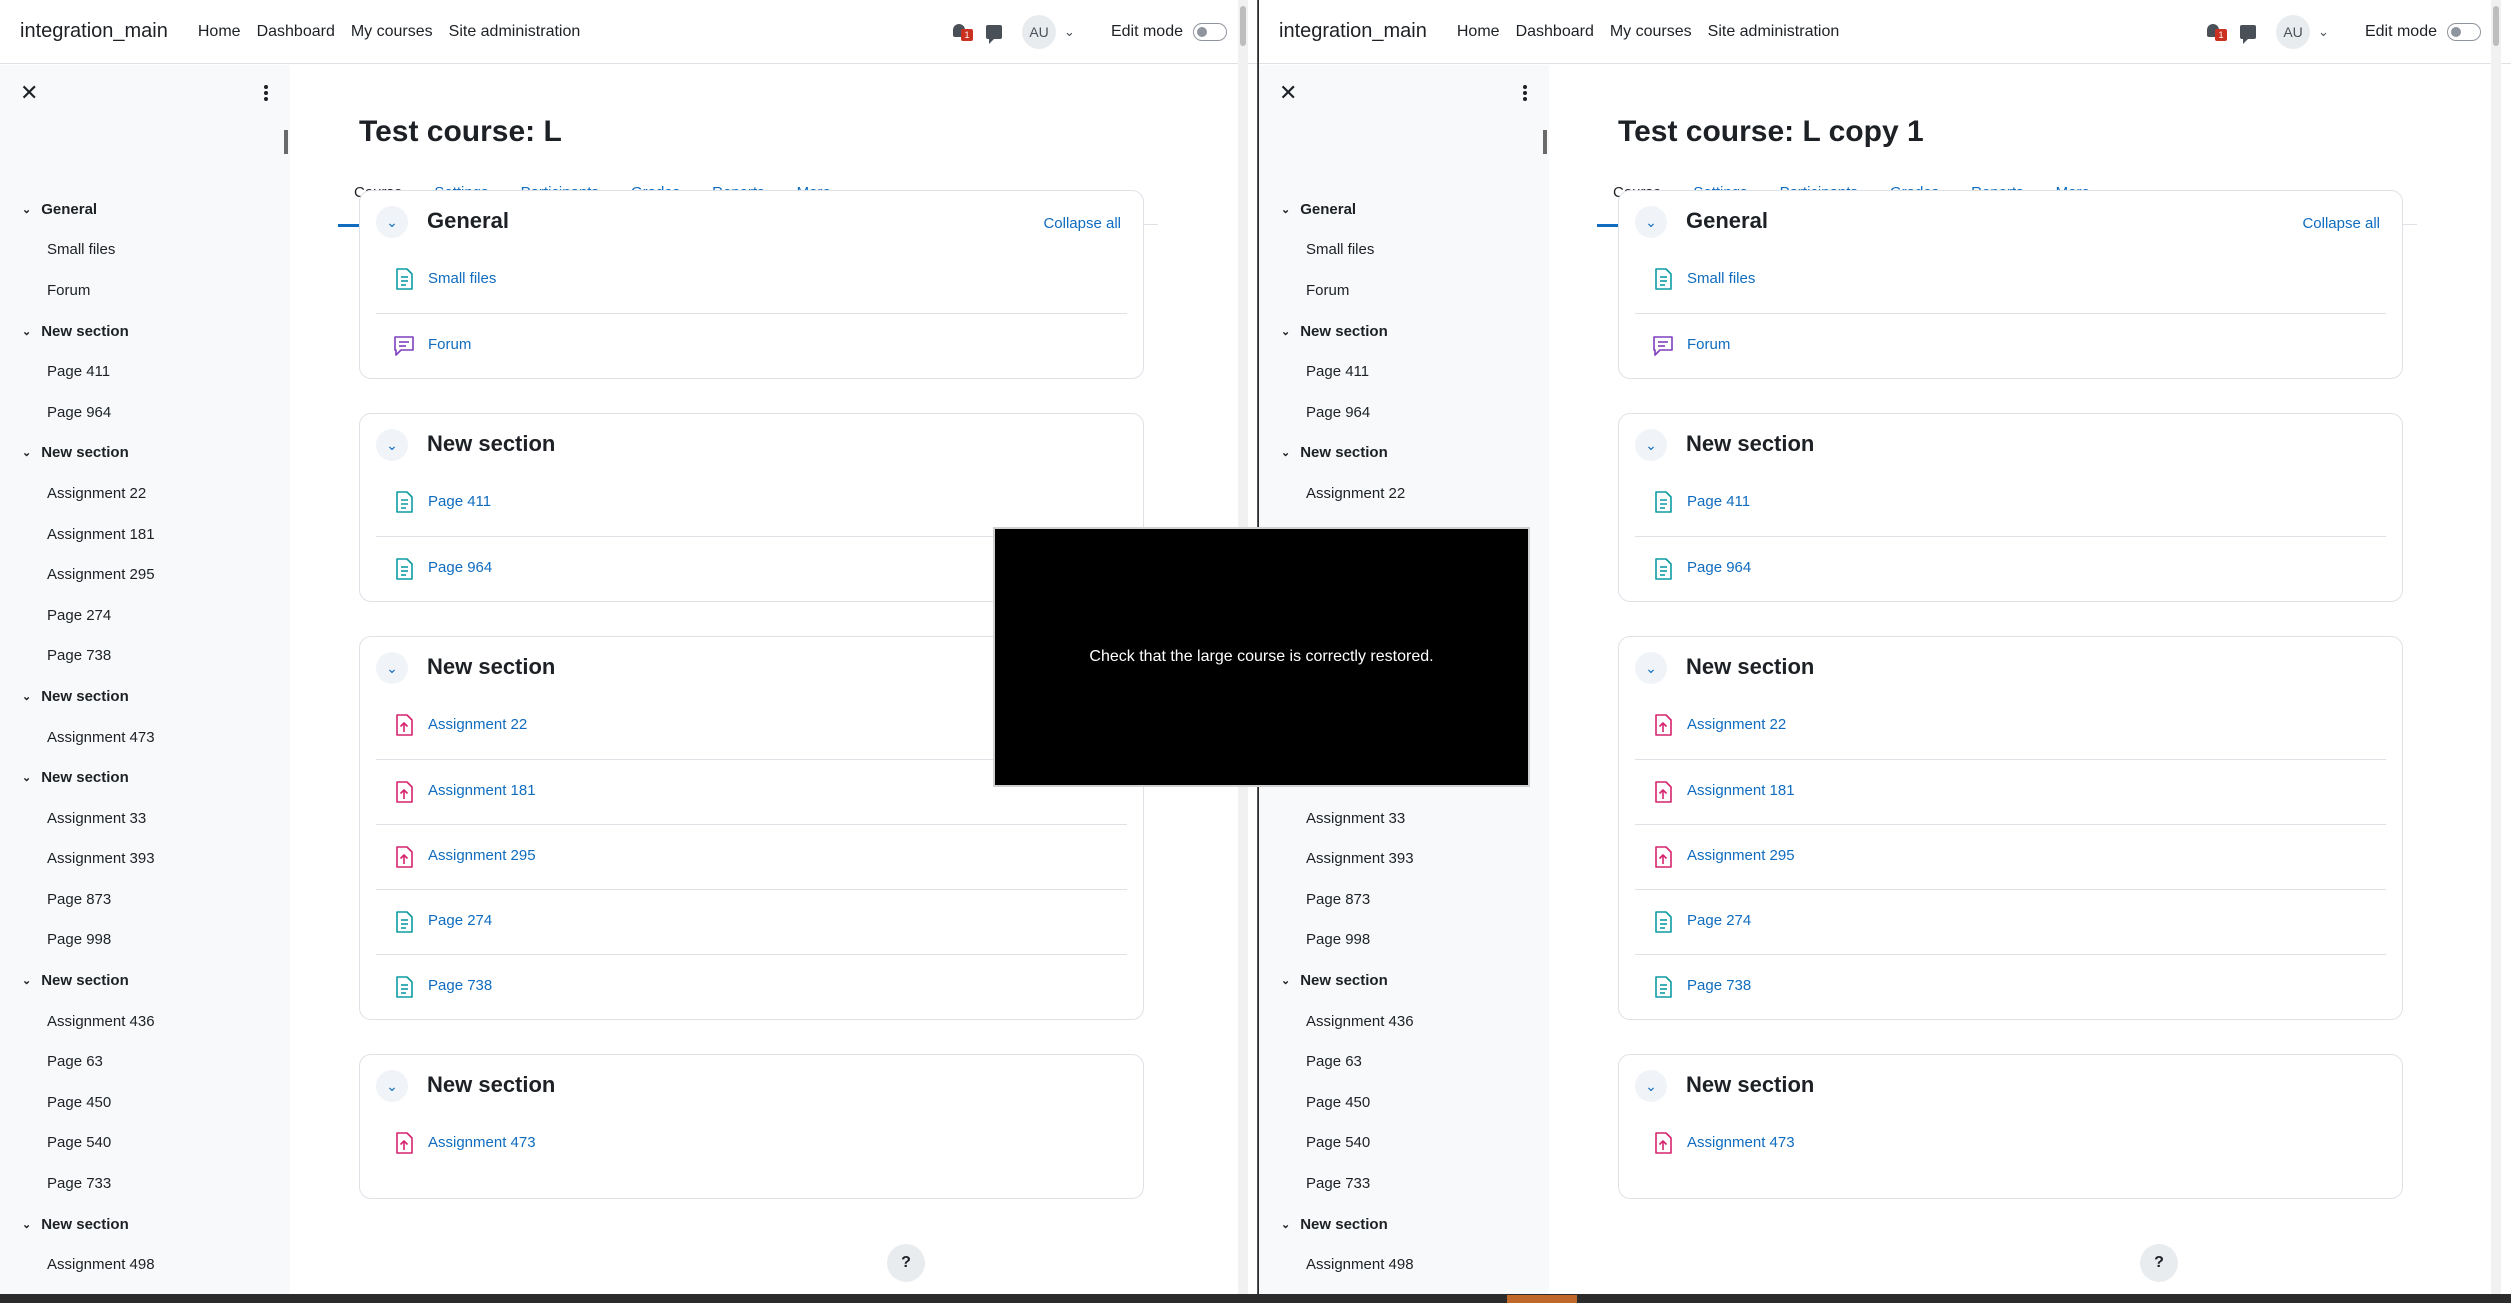 This screenshot has height=1303, width=2511. What do you see at coordinates (1719, 567) in the screenshot?
I see `activity-link: Page 964` at bounding box center [1719, 567].